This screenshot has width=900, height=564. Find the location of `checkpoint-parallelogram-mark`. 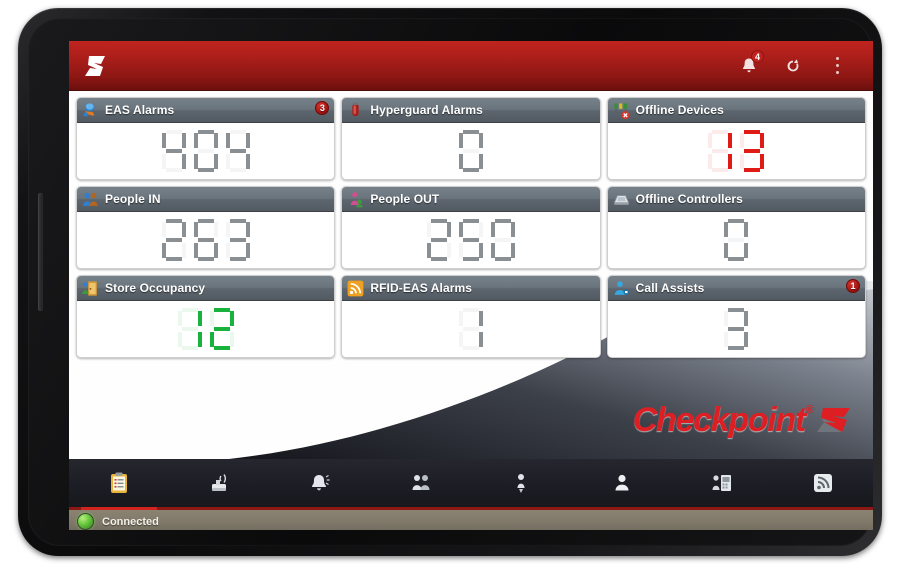

checkpoint-parallelogram-mark is located at coordinates (833, 420).